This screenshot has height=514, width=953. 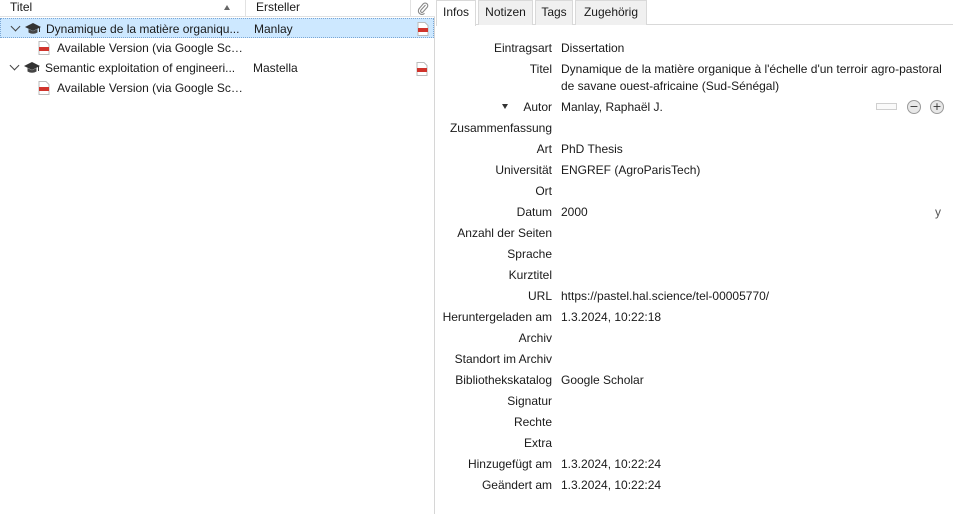 What do you see at coordinates (611, 317) in the screenshot?
I see `accessed-value: 1.3.2024, 10:22:18` at bounding box center [611, 317].